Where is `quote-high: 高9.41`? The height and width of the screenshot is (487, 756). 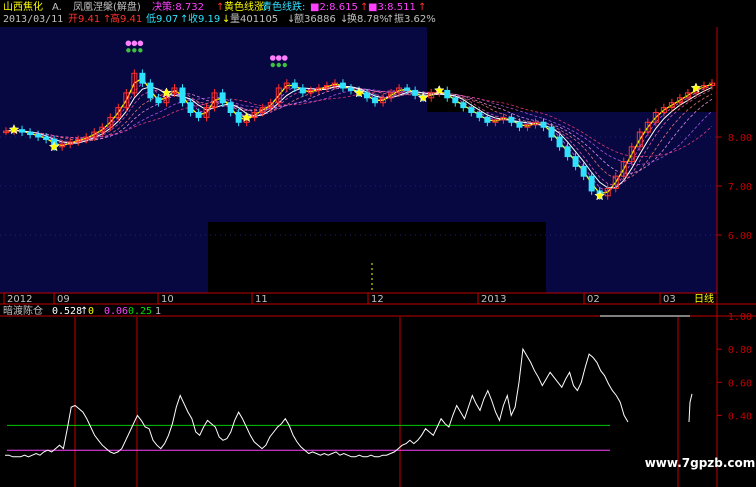
quote-high: 高9.41 is located at coordinates (126, 18).